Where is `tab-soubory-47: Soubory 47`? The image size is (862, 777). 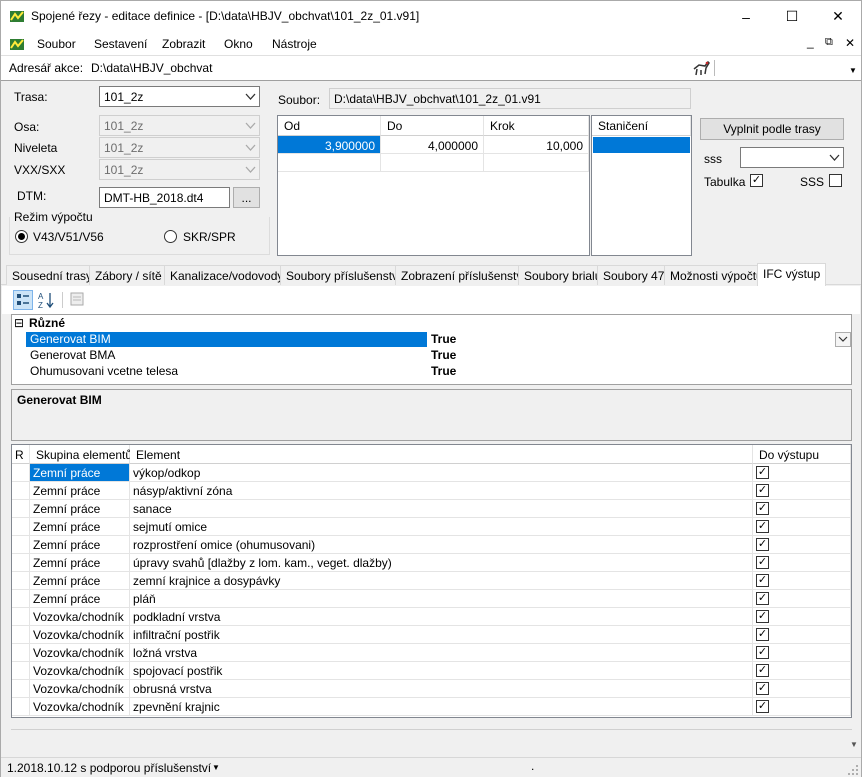 tab-soubory-47: Soubory 47 is located at coordinates (634, 275).